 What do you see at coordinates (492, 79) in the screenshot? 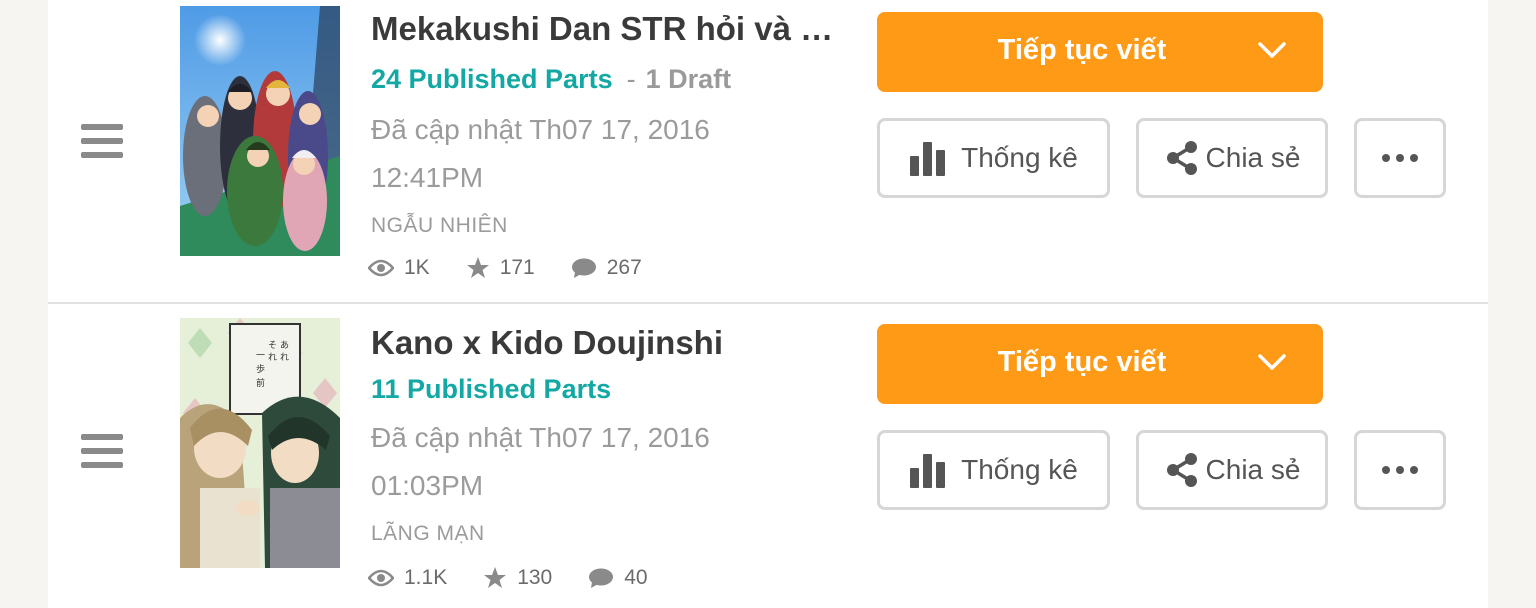
I see `published-parts-count: 24 Published Parts` at bounding box center [492, 79].